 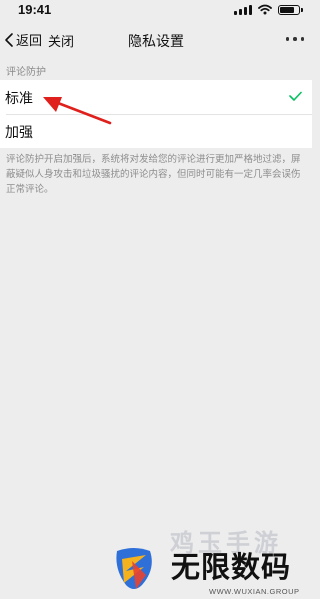 What do you see at coordinates (26, 72) in the screenshot?
I see `section-header: 评论防护` at bounding box center [26, 72].